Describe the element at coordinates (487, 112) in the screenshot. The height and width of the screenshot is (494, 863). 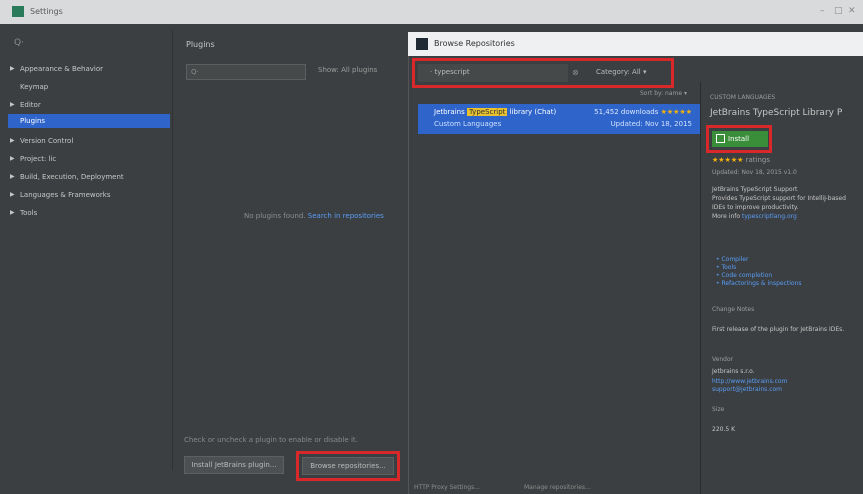
I see `search-match-highlight: TypeScript` at that location.